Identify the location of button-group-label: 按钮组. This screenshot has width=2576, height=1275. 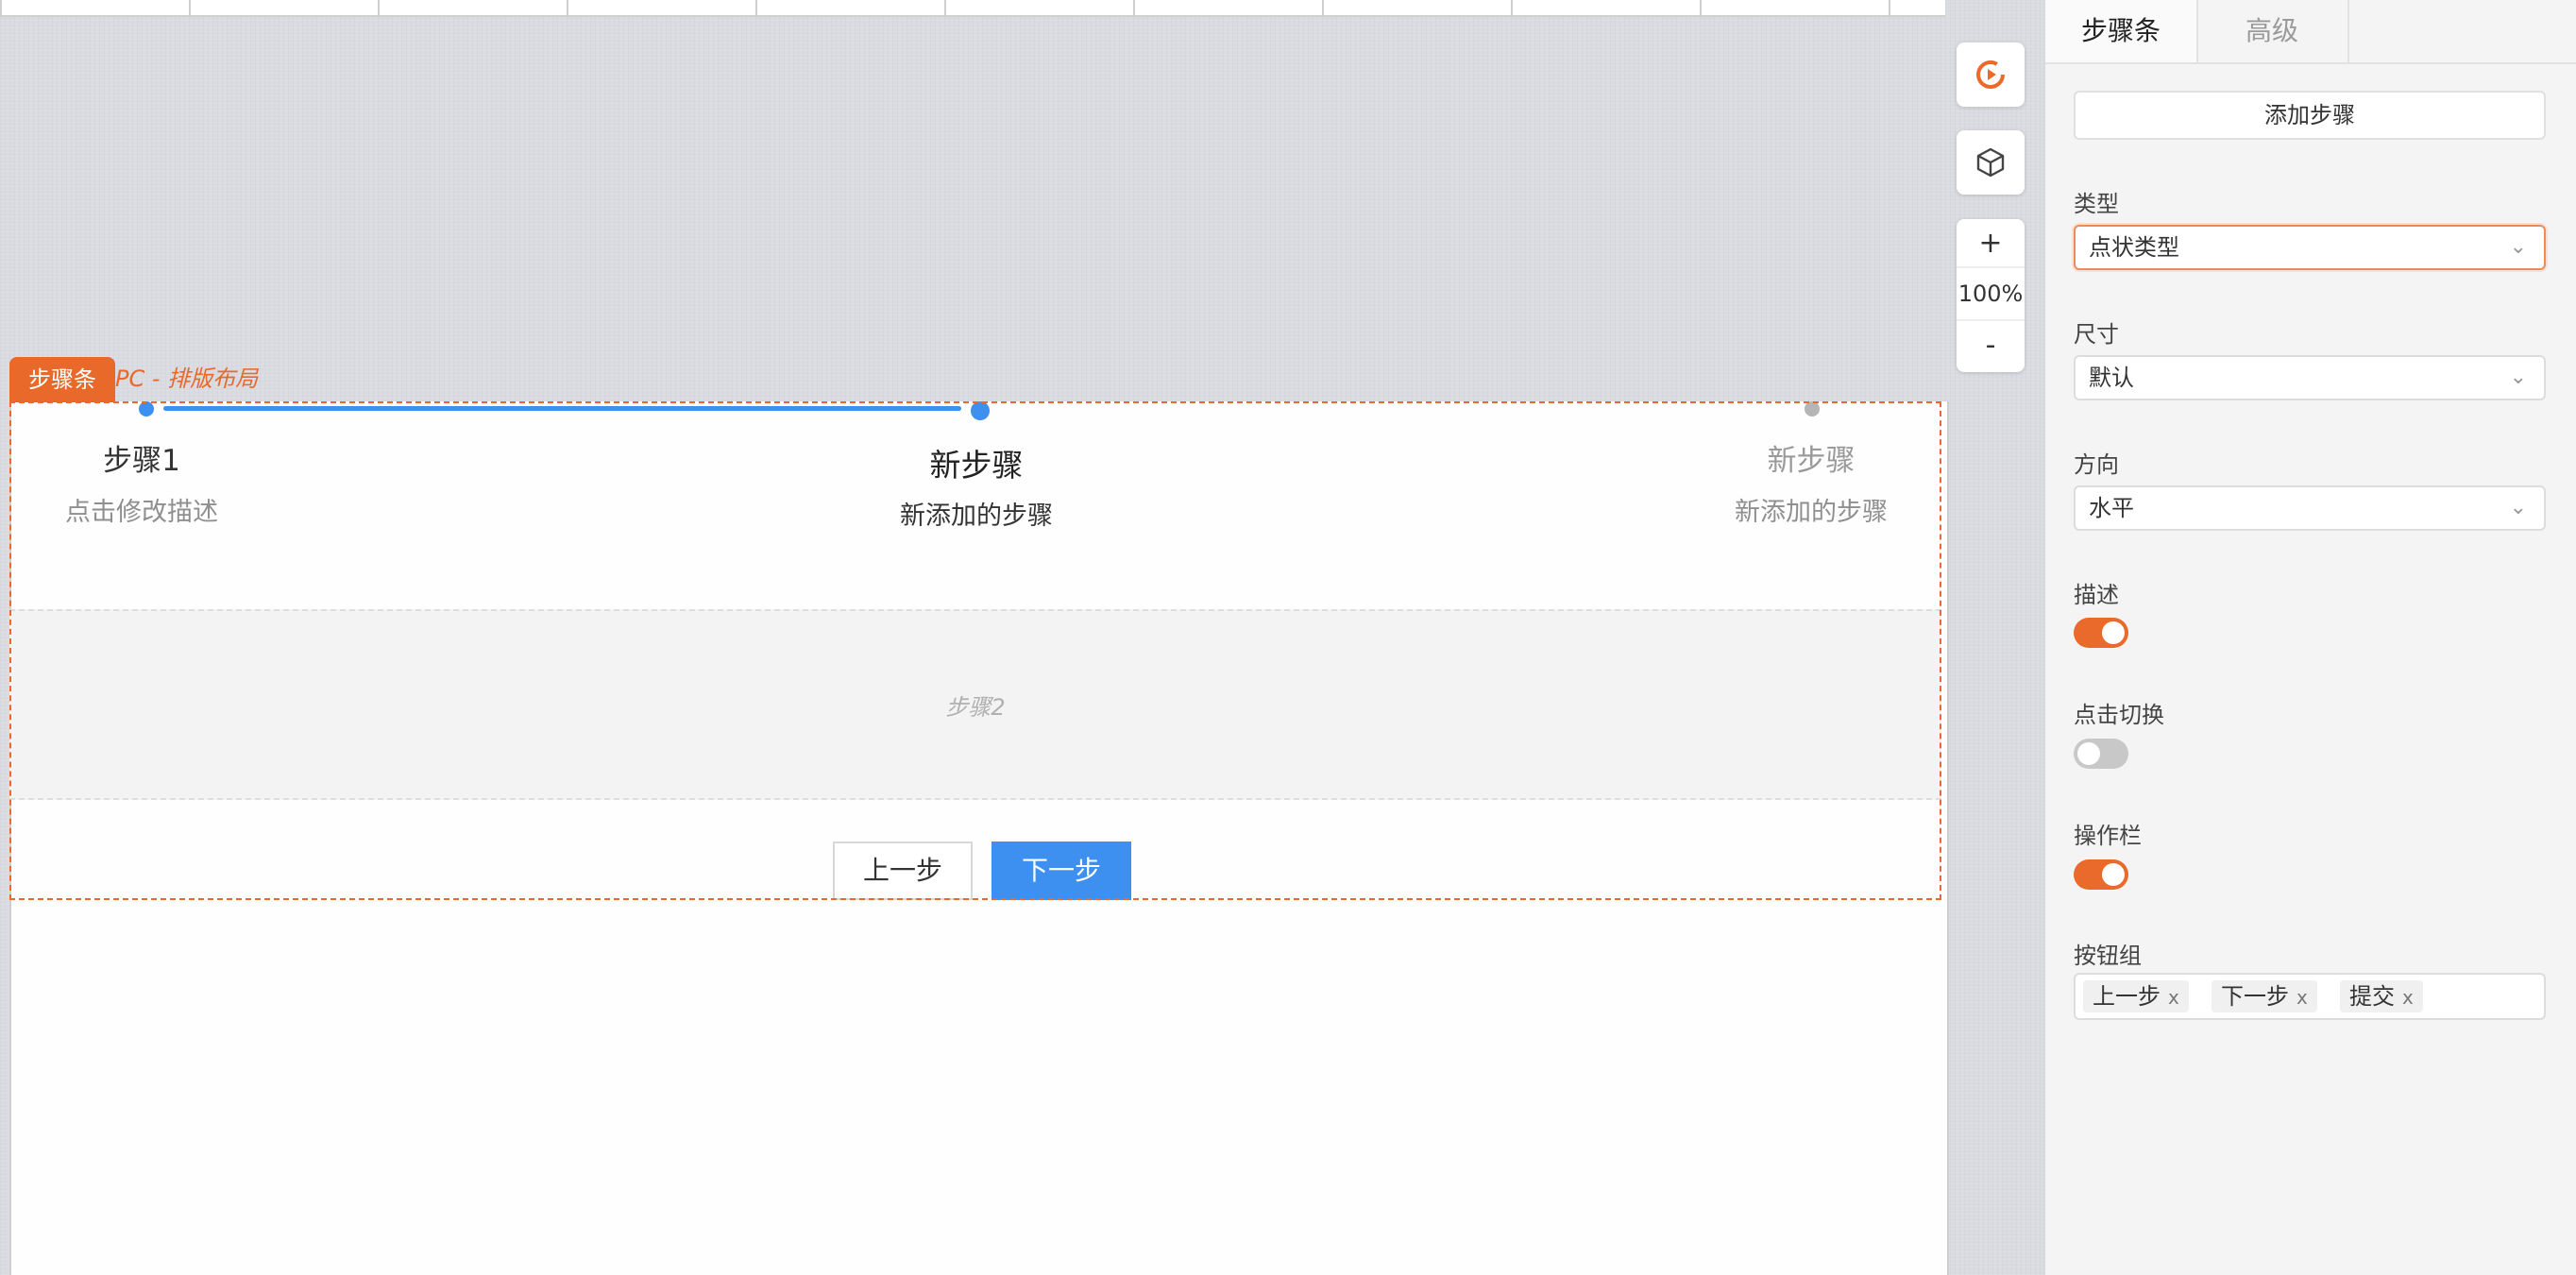
(2108, 956).